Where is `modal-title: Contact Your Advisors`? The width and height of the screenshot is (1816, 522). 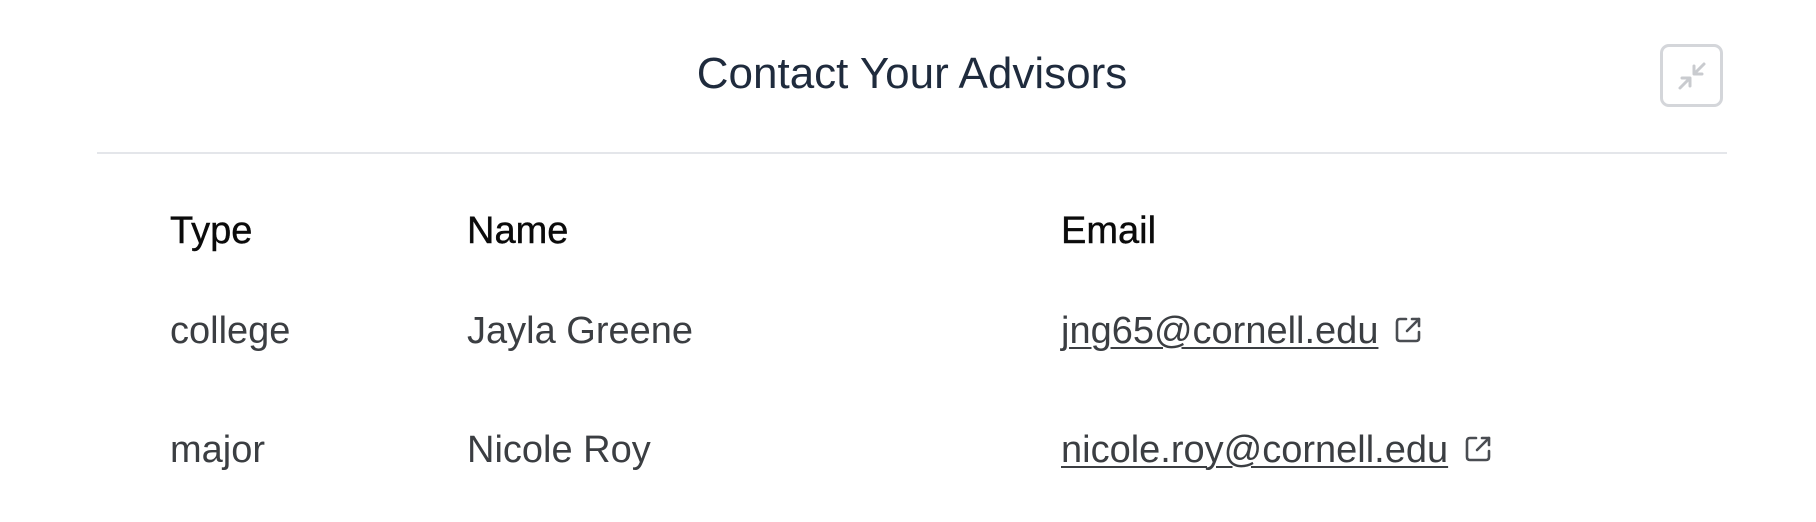 modal-title: Contact Your Advisors is located at coordinates (912, 73).